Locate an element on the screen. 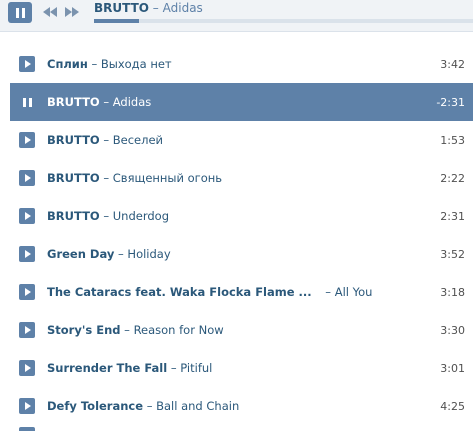  track-duration: -2:31 is located at coordinates (450, 102).